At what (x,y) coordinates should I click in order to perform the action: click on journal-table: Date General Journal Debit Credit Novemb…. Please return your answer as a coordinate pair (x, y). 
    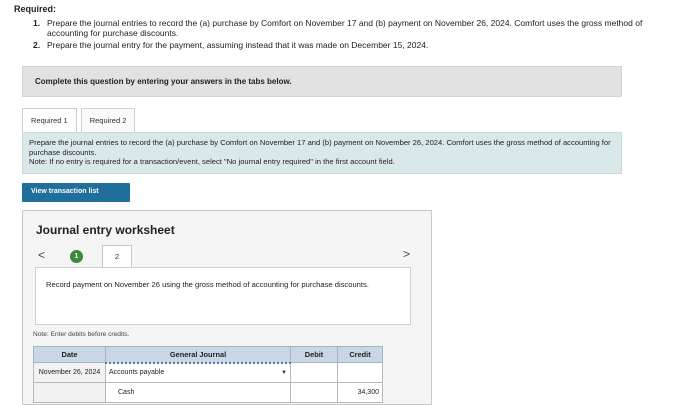
    Looking at the image, I should click on (208, 374).